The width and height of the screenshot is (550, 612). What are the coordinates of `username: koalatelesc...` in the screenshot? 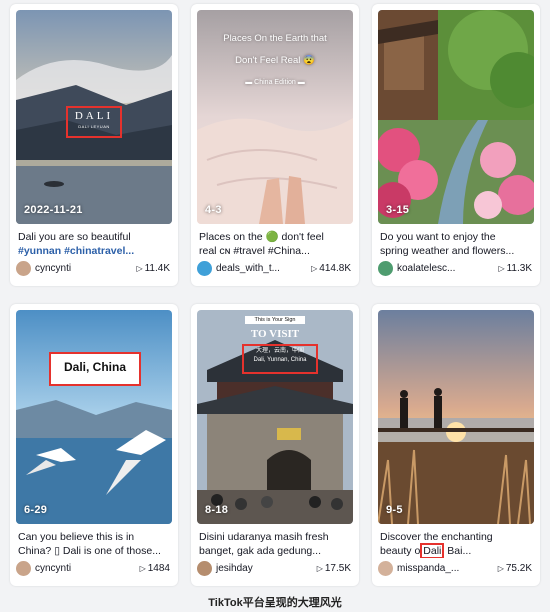 It's located at (426, 268).